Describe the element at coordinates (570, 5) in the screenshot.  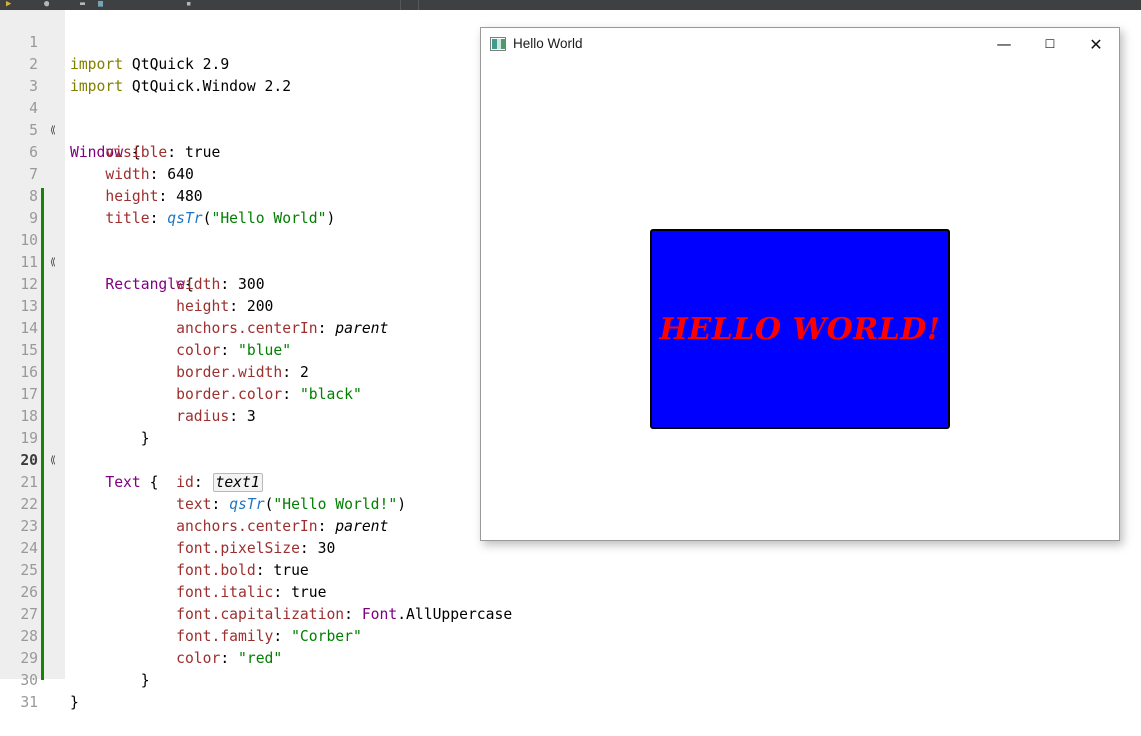
I see `ide-toolbar: ▶ ● ▬ ▦ ▪` at that location.